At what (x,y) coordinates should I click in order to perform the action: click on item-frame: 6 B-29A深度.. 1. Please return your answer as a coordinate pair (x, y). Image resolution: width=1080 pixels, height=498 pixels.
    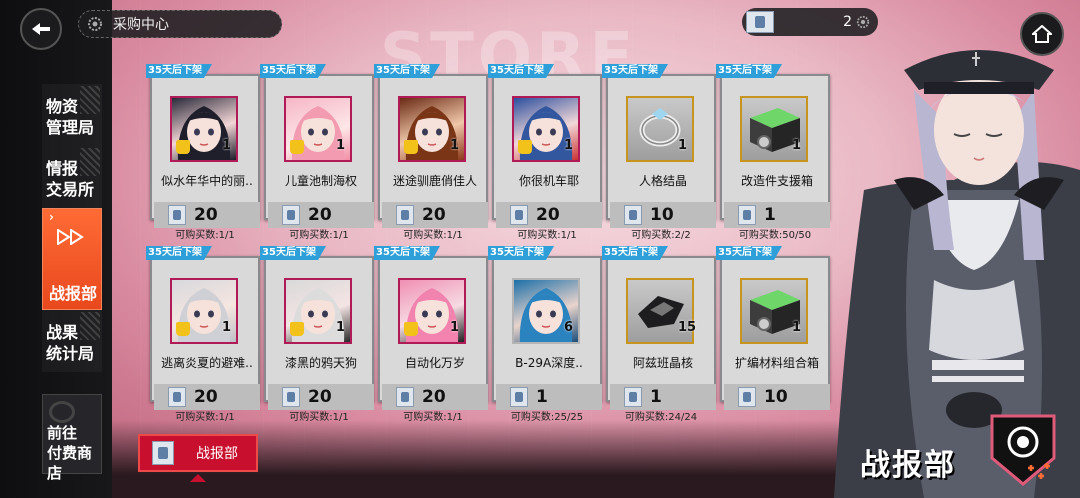
    Looking at the image, I should click on (547, 333).